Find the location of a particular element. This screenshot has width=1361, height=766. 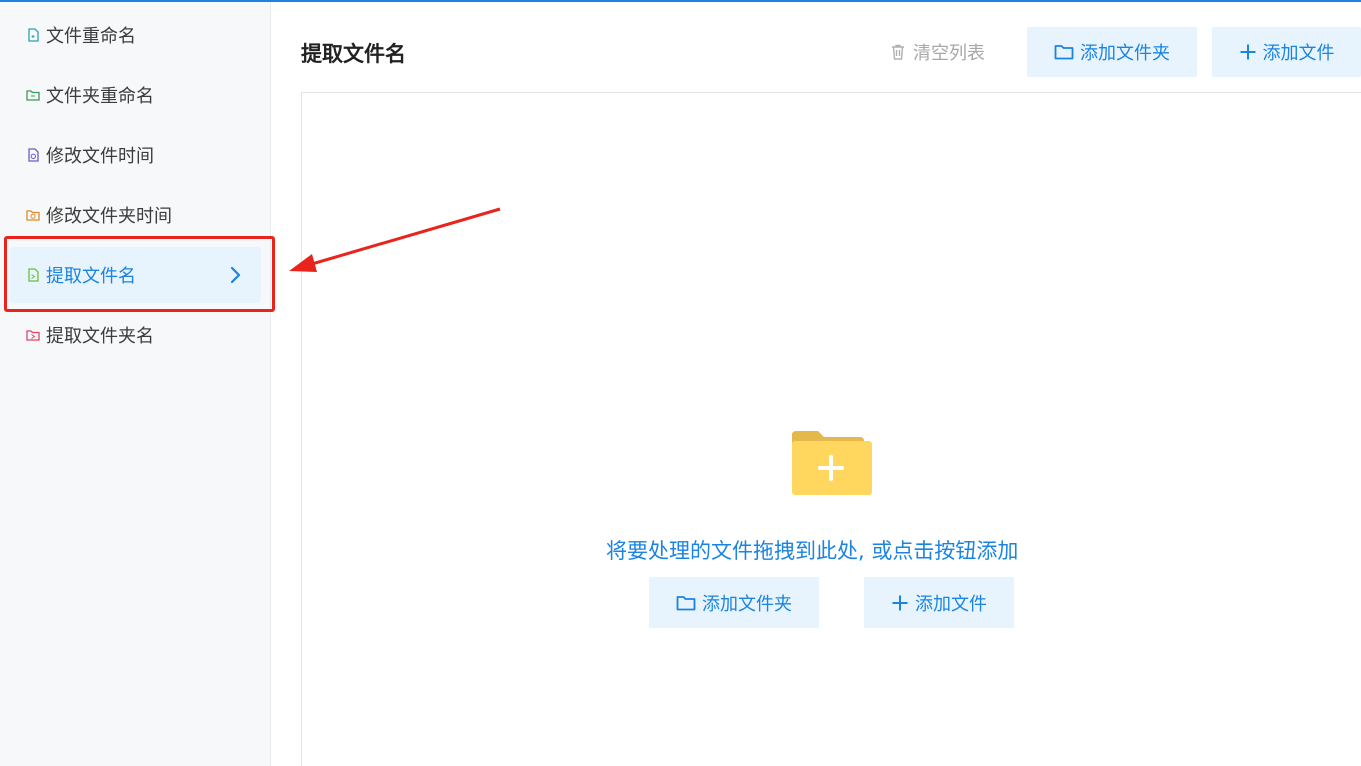

extract-foldername-icon is located at coordinates (33, 335).